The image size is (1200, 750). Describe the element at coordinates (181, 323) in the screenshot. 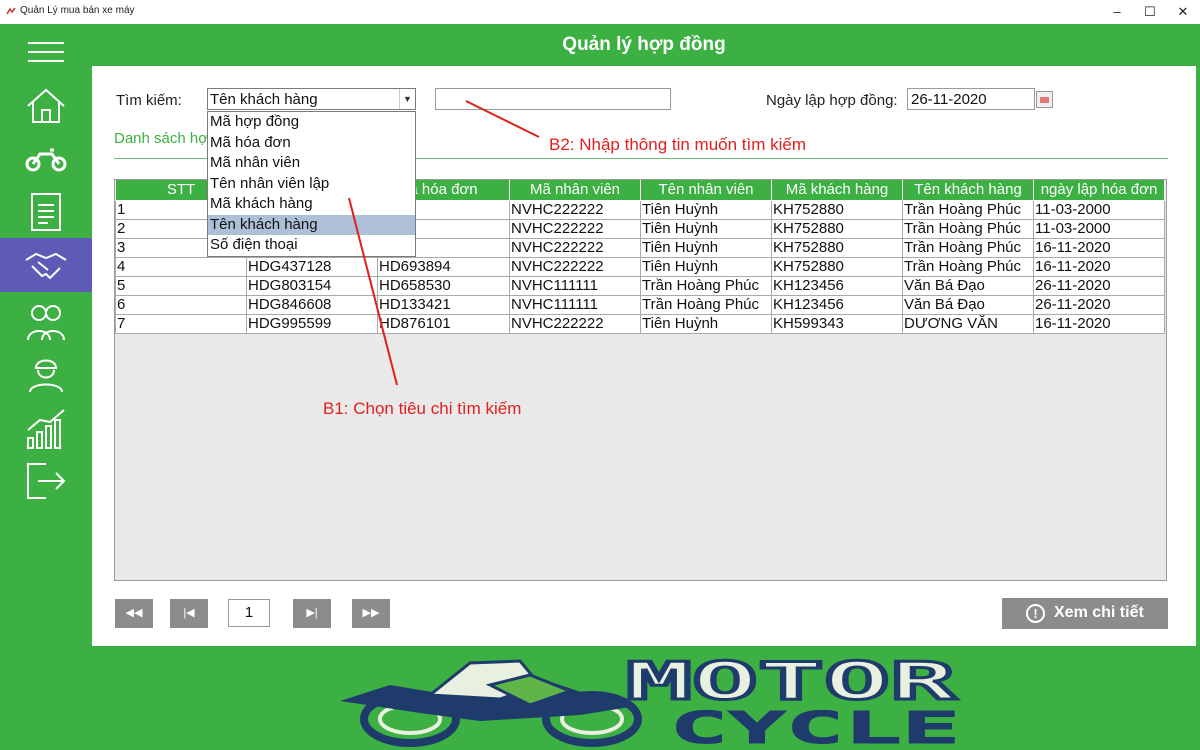

I see `cell-stt: 7` at that location.